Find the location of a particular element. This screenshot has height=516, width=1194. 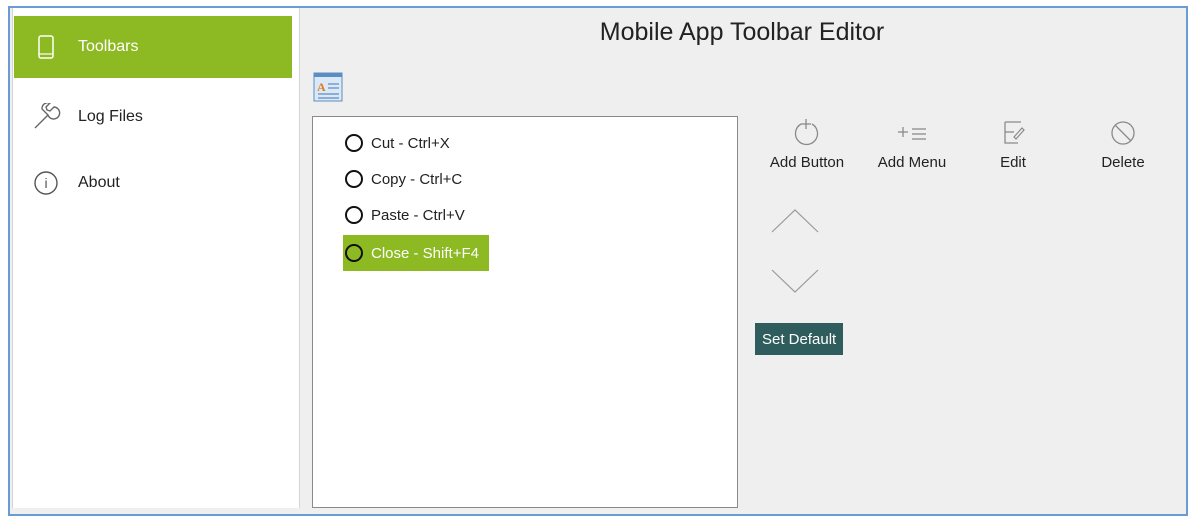

sidebar-item-toolbars: Toolbars is located at coordinates (153, 47).